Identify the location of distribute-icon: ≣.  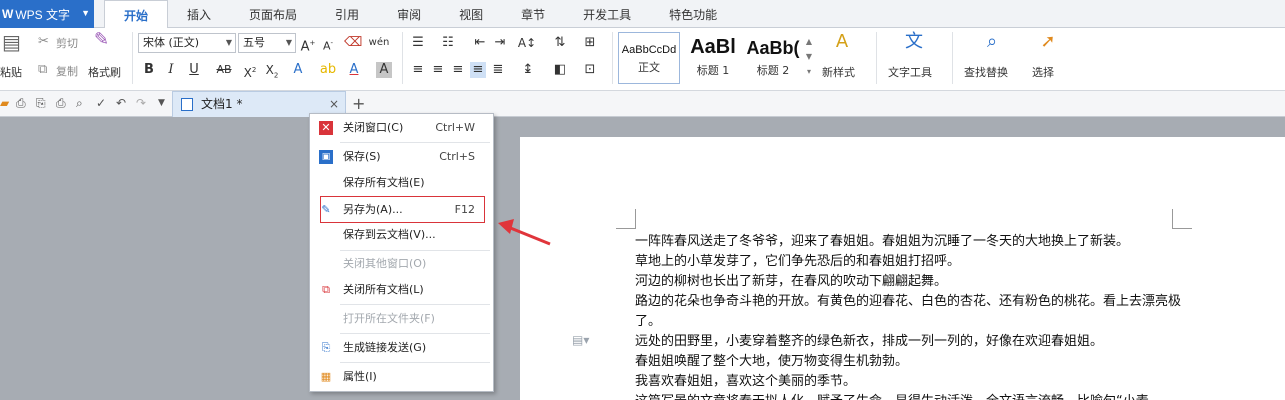
(498, 70).